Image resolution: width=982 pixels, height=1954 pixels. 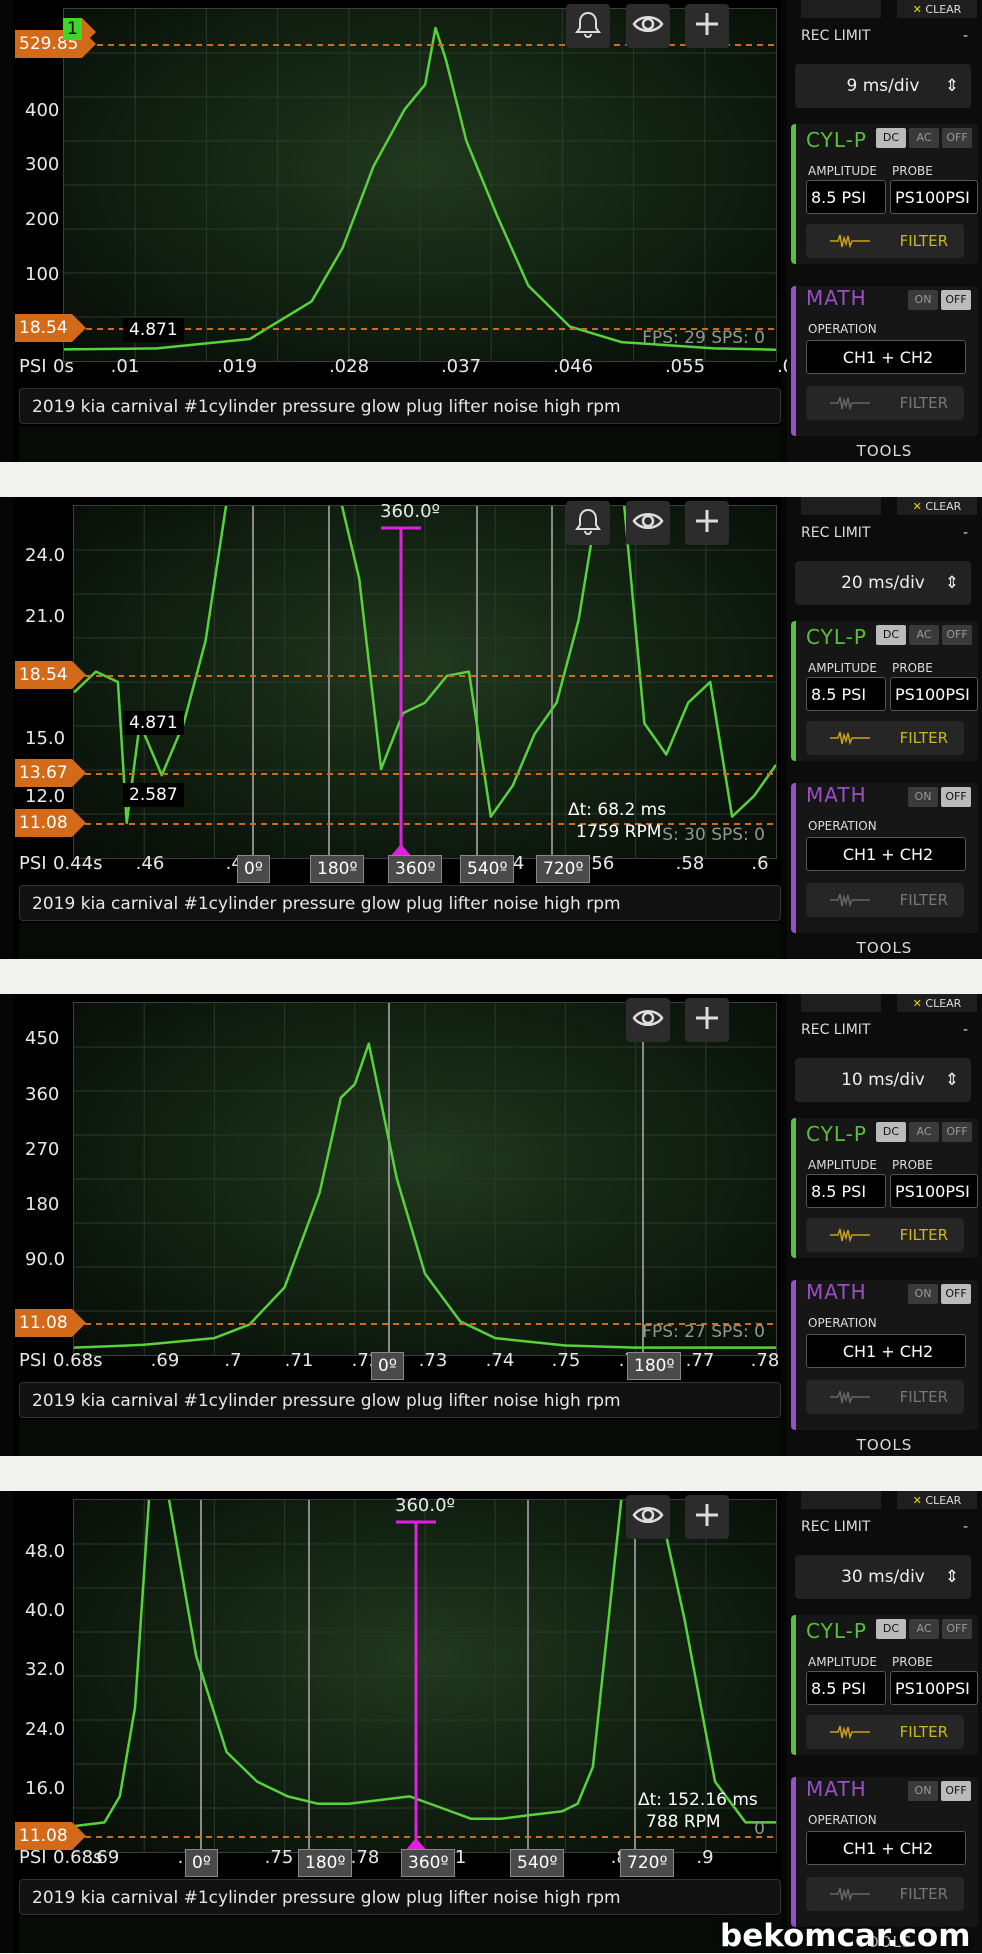 I want to click on filter-label: FILTER, so click(x=924, y=241).